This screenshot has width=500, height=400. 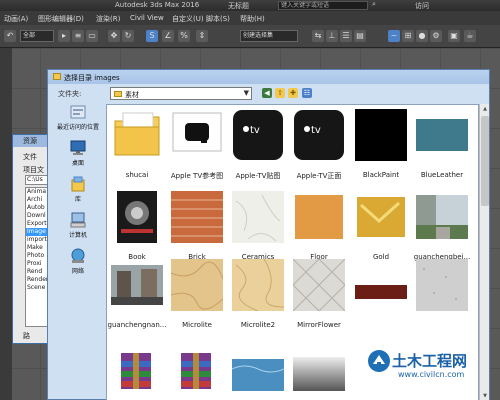 What do you see at coordinates (114, 36) in the screenshot?
I see `move-icon: ✥` at bounding box center [114, 36].